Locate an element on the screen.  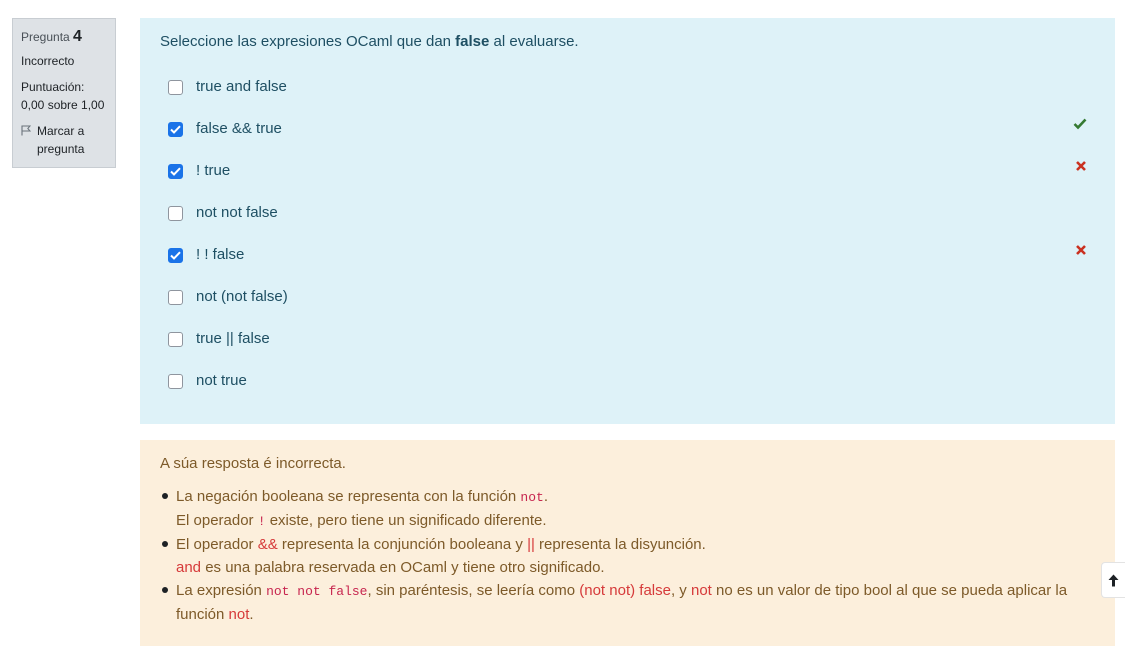
answer-option: false && true is located at coordinates (631, 139).